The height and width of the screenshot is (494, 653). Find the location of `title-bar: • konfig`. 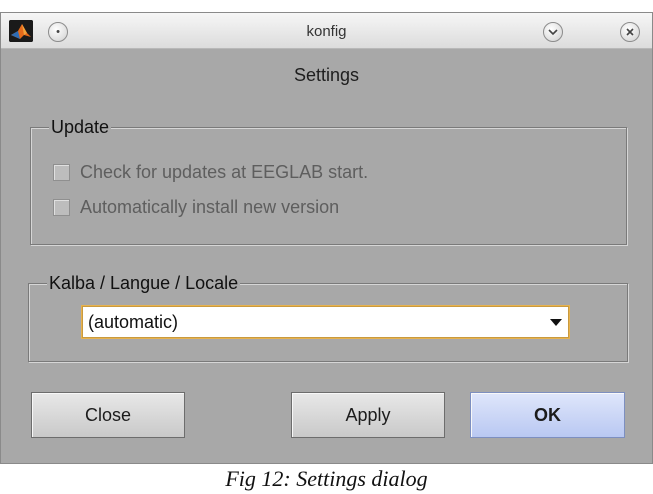

title-bar: • konfig is located at coordinates (326, 31).